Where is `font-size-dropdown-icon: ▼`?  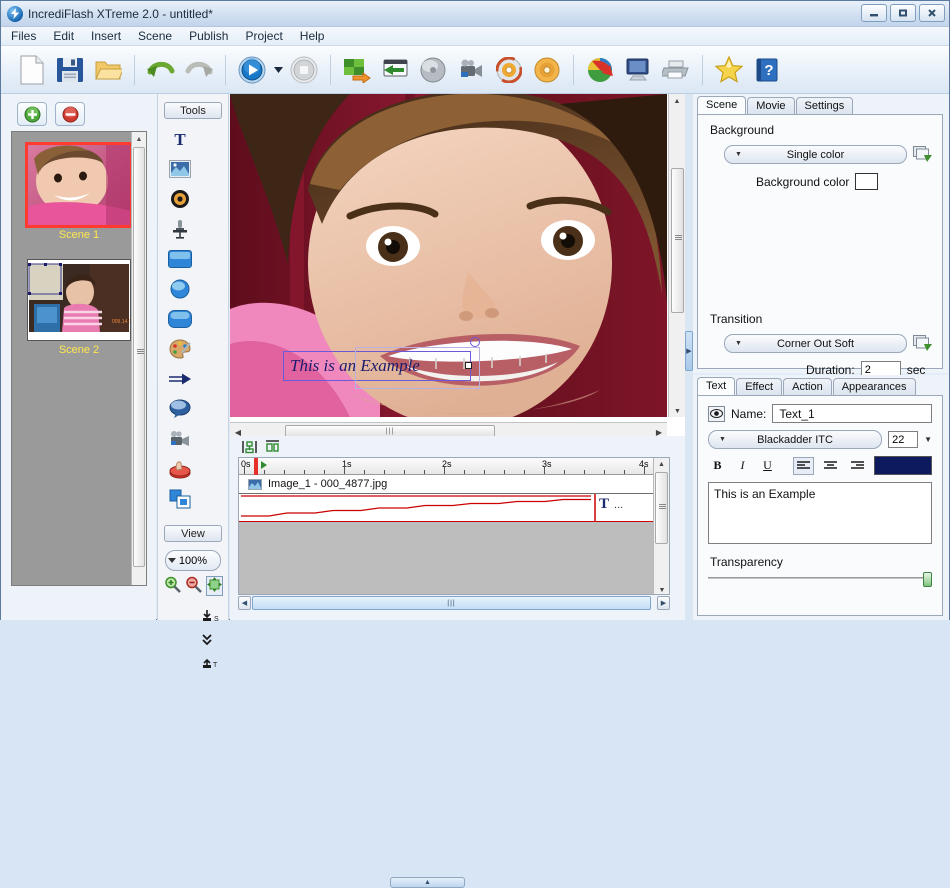
font-size-dropdown-icon: ▼ is located at coordinates (928, 439).